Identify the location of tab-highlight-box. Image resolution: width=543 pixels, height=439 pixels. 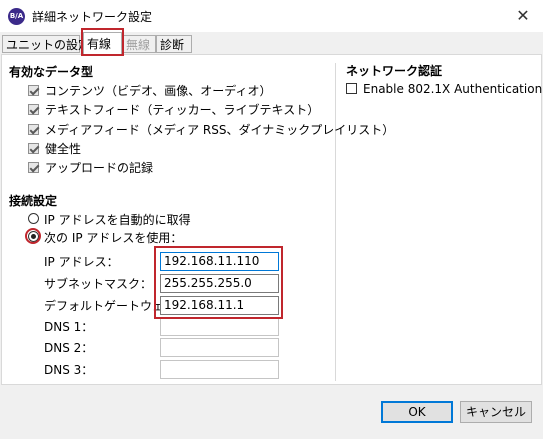
(102, 42).